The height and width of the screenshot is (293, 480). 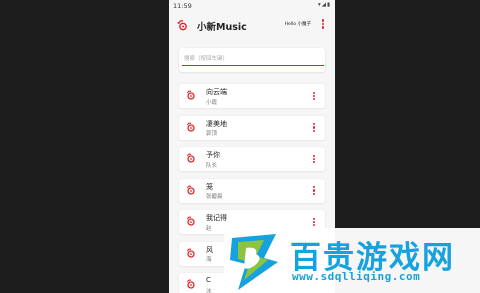 I want to click on app-logo-icon, so click(x=182, y=25).